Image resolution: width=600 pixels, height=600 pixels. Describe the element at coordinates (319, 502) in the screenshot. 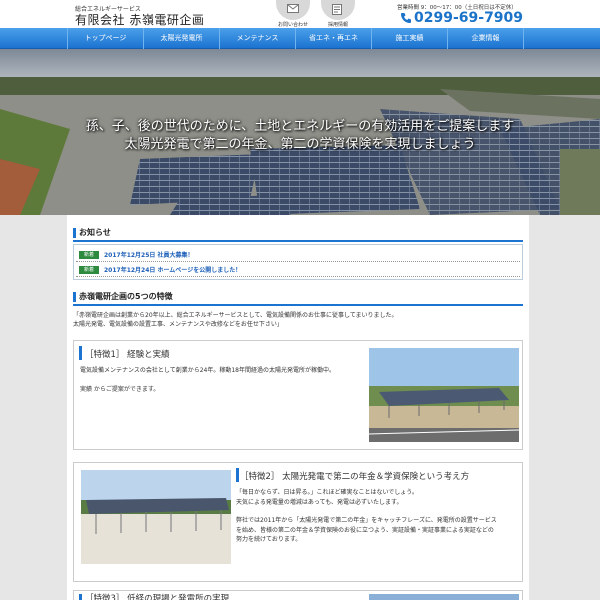

I see `feature-2-text: 天気による発電量の増減はあっても、発電は必ずいたします。` at that location.